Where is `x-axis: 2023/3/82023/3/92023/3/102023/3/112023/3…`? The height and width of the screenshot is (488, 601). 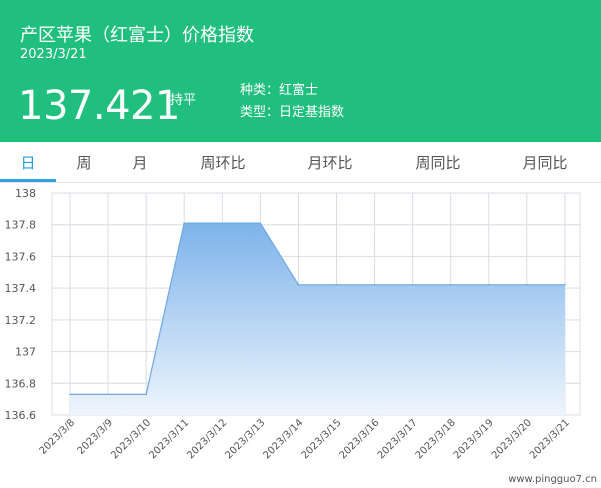
x-axis: 2023/3/82023/3/92023/3/102023/3/112023/3… is located at coordinates (305, 439).